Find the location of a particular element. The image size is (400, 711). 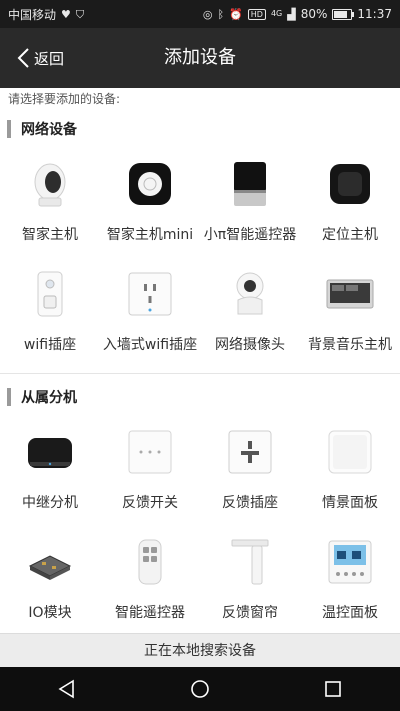

curtain-motor-icon is located at coordinates (250, 562).